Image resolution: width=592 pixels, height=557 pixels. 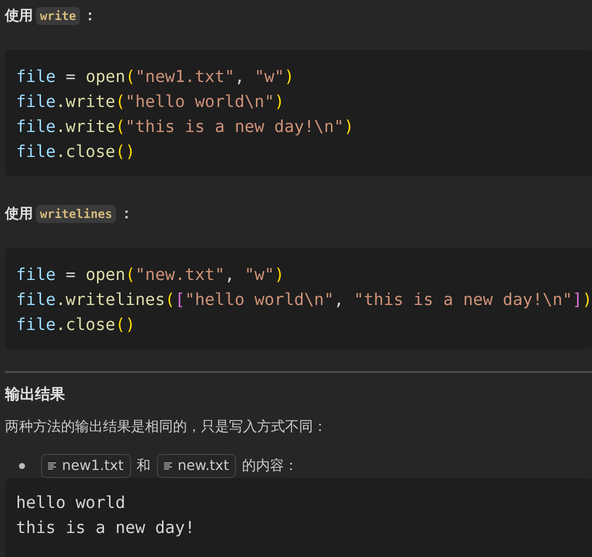 I want to click on code-line: file.writelines(["hello world\n", "this is a new day!\n"]), so click(x=304, y=300).